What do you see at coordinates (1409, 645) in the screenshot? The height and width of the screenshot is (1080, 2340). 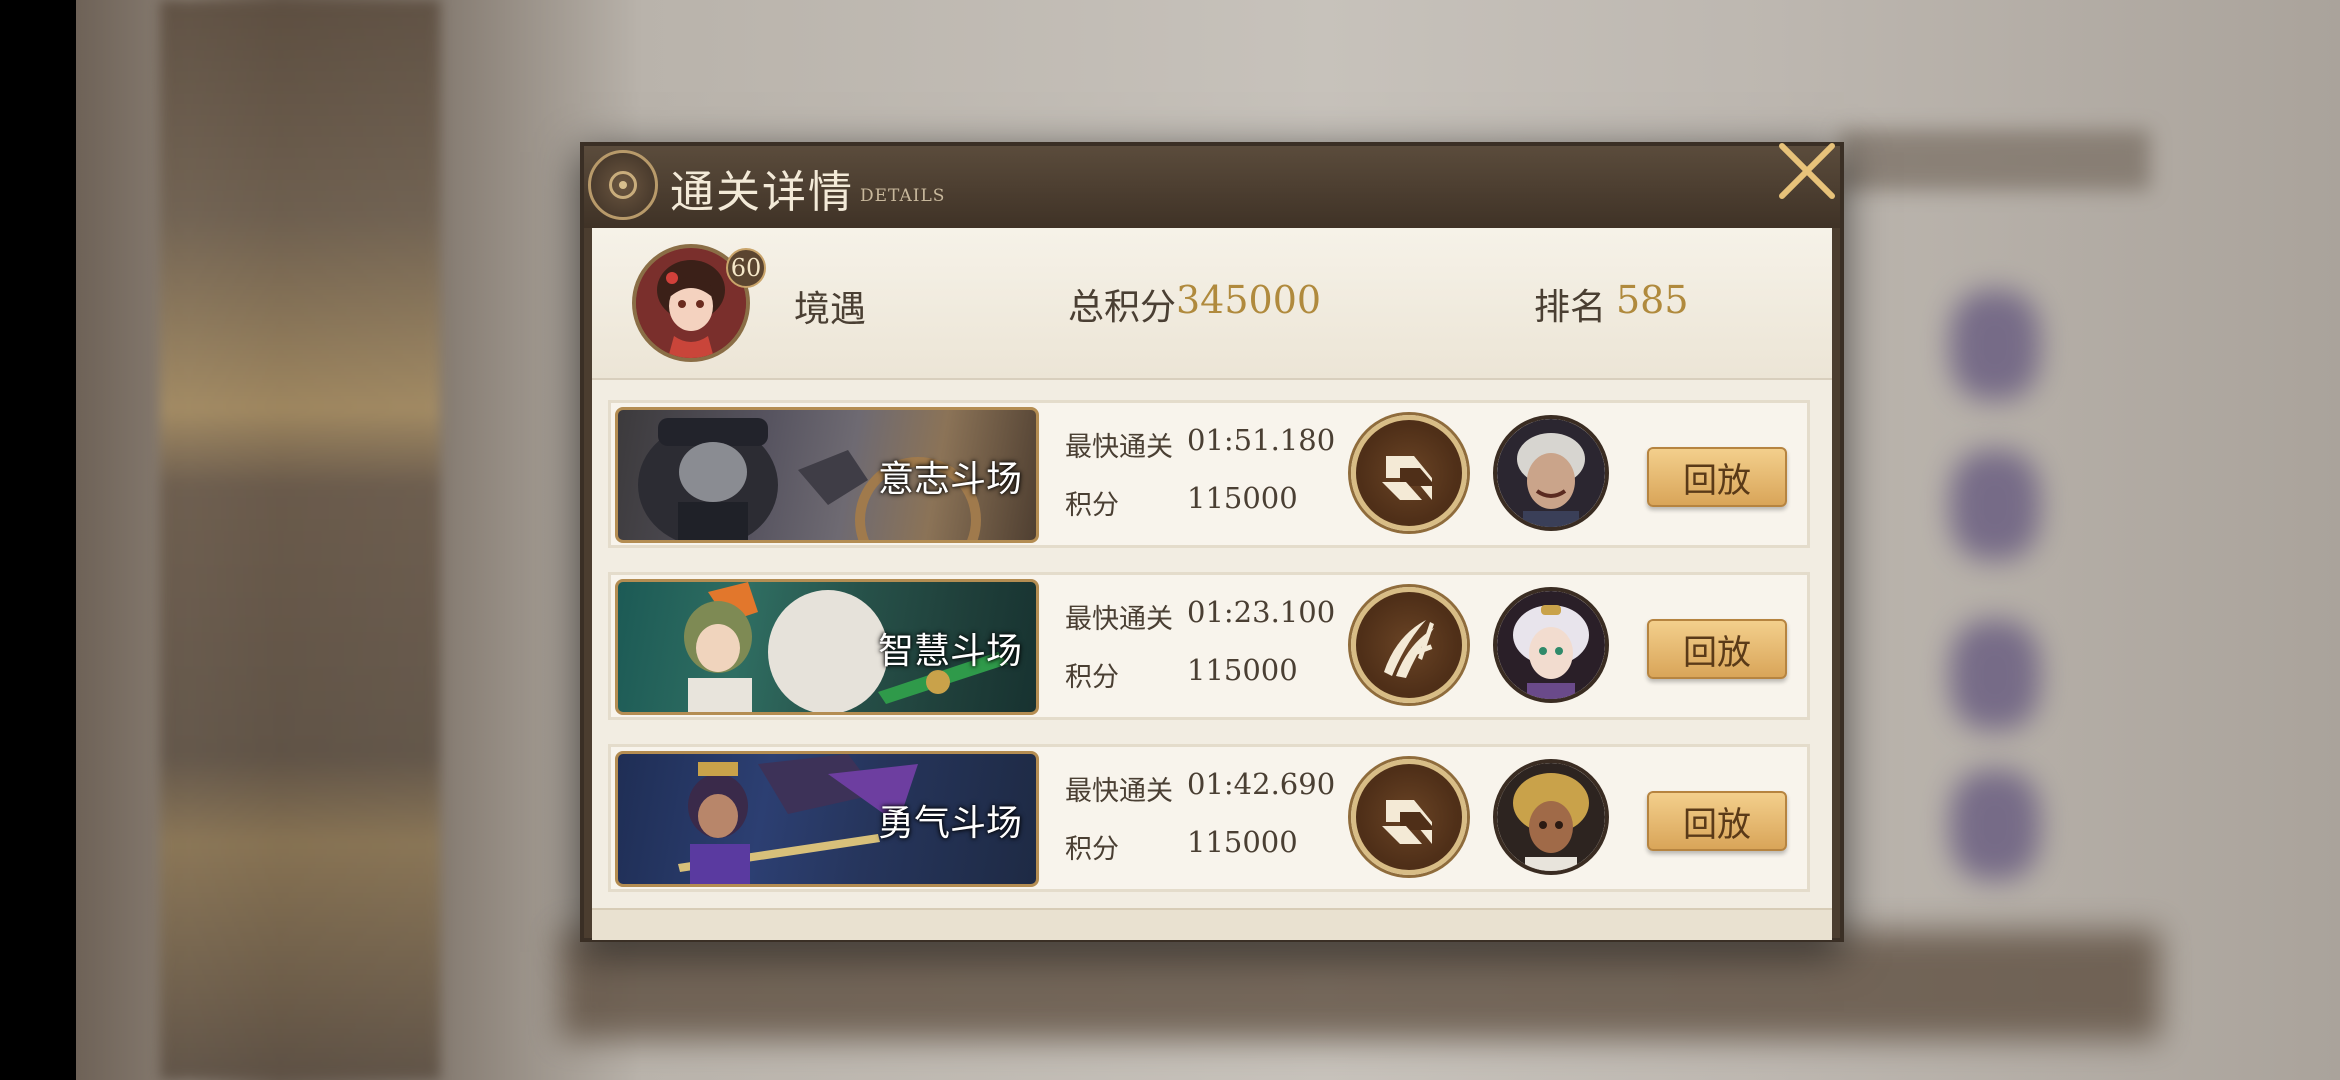 I see `slash-class-icon` at bounding box center [1409, 645].